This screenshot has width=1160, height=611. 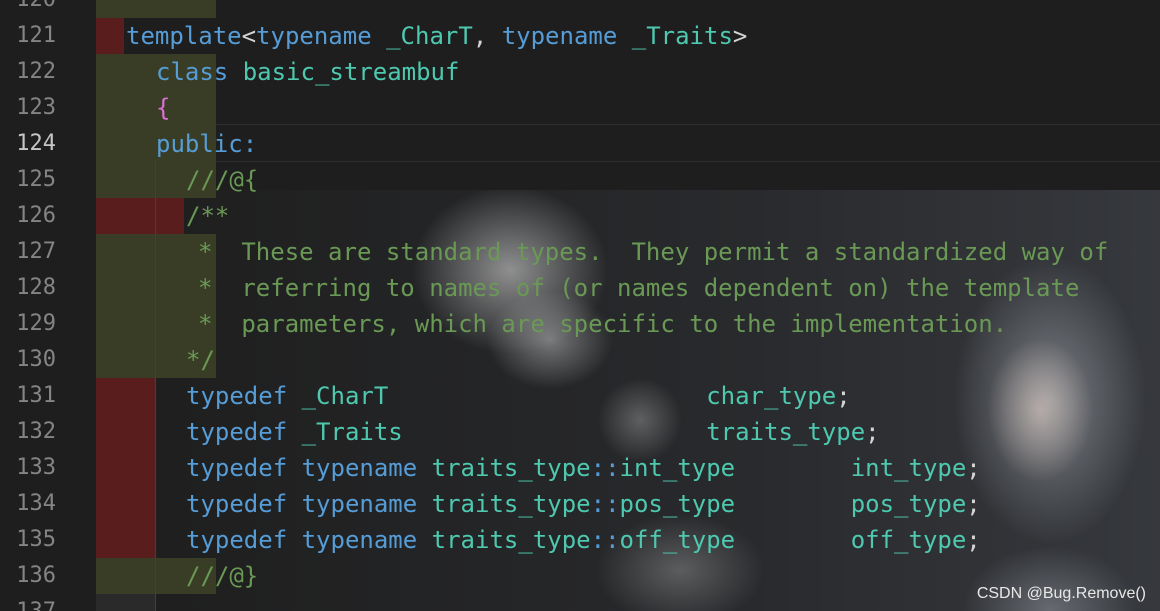 What do you see at coordinates (36, 539) in the screenshot?
I see `line-number: 135` at bounding box center [36, 539].